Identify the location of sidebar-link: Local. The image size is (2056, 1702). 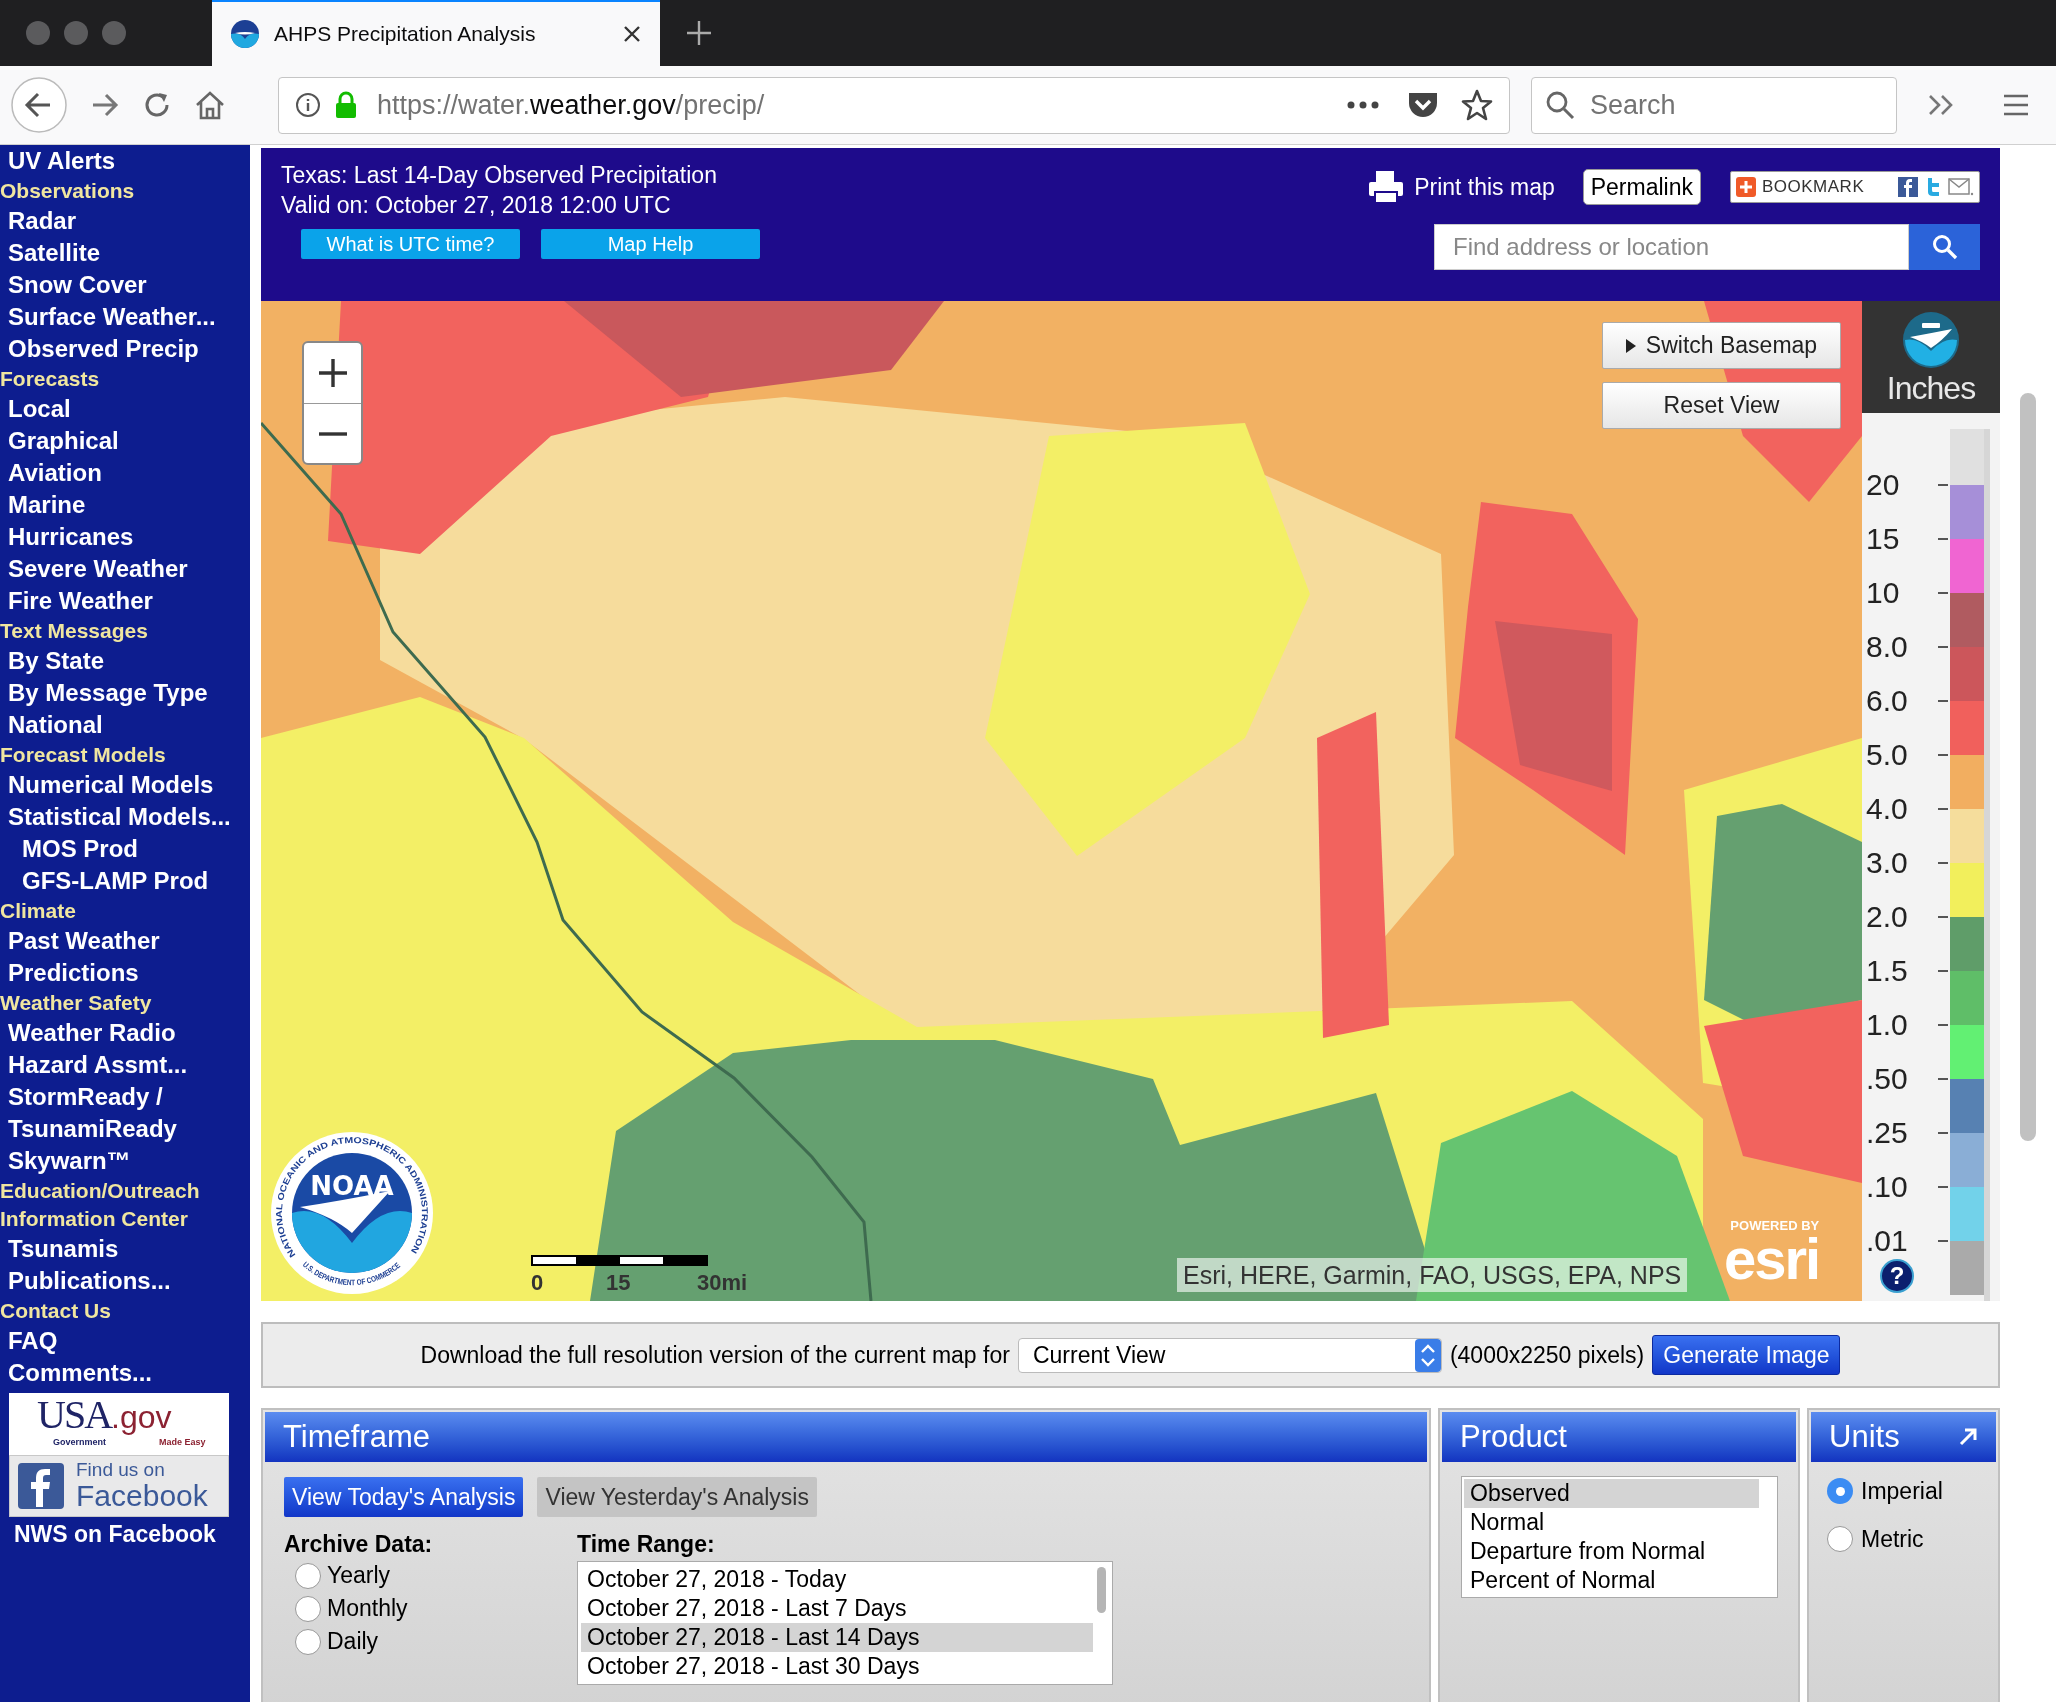
(120, 409).